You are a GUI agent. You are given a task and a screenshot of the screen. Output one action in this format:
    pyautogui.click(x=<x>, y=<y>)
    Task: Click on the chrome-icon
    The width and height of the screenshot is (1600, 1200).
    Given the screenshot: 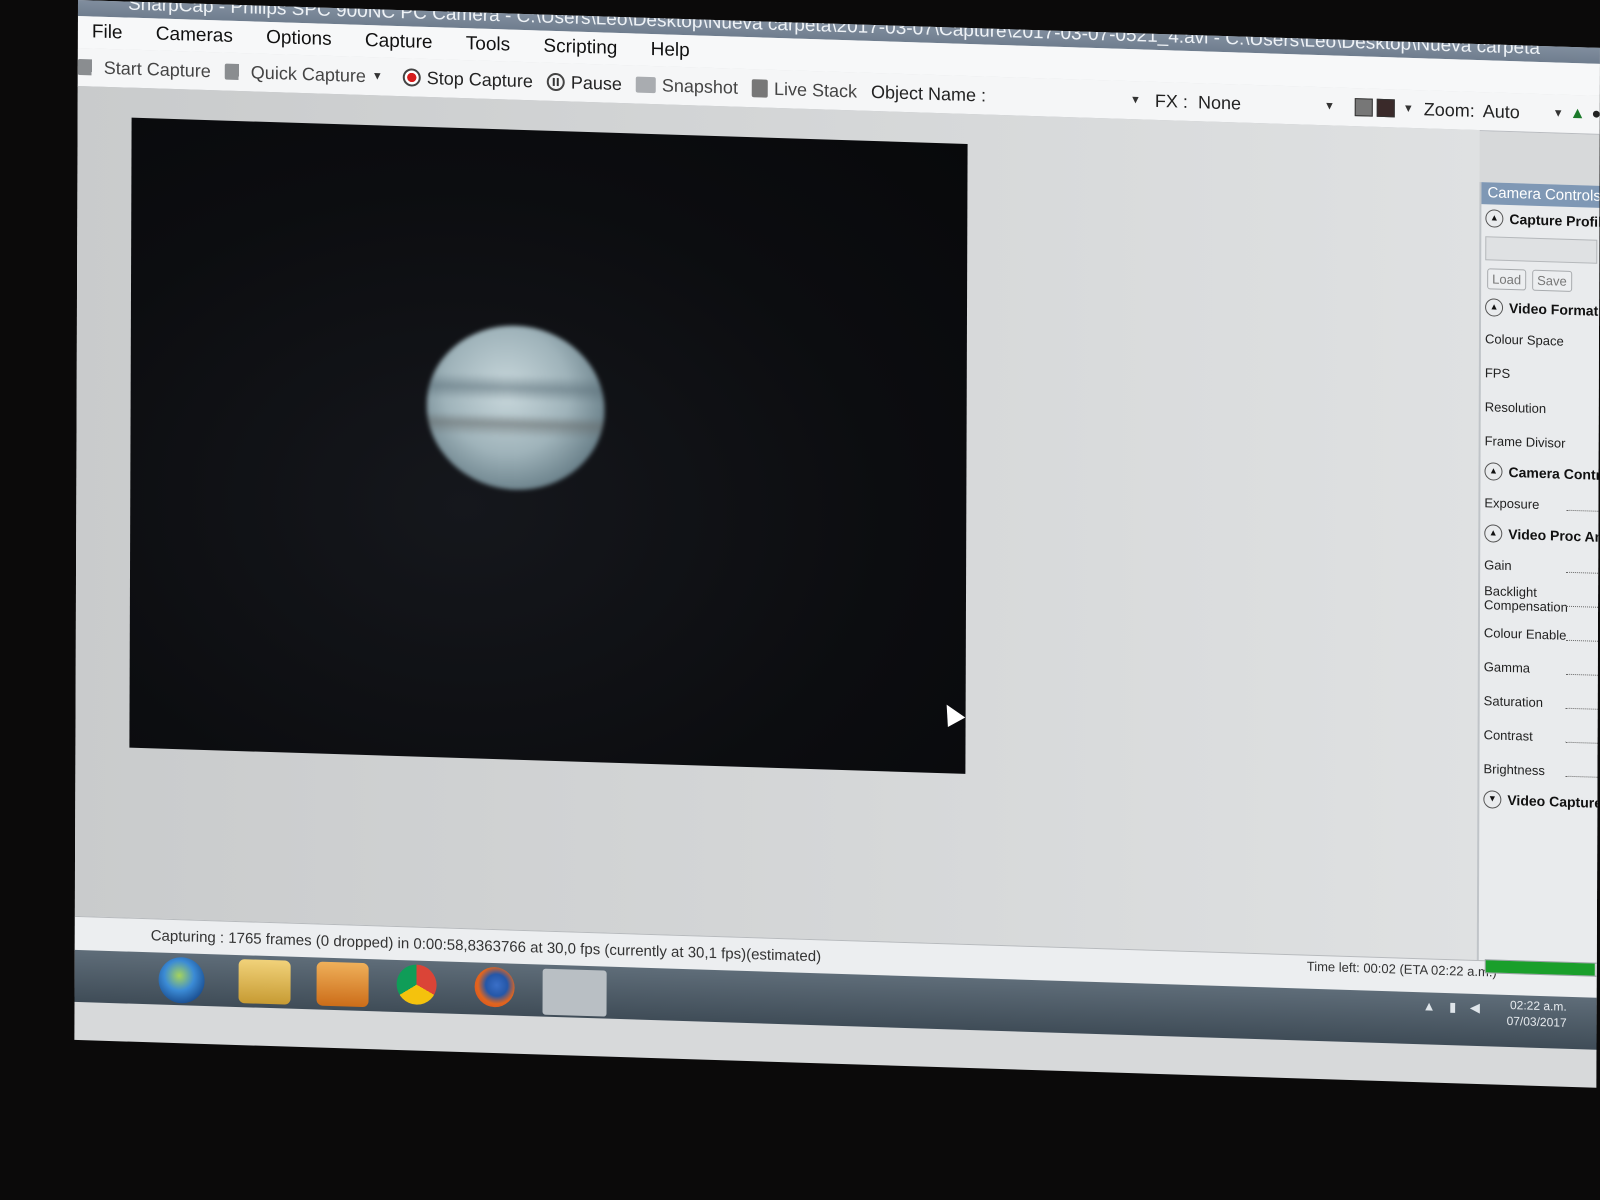 What is the action you would take?
    pyautogui.click(x=416, y=985)
    